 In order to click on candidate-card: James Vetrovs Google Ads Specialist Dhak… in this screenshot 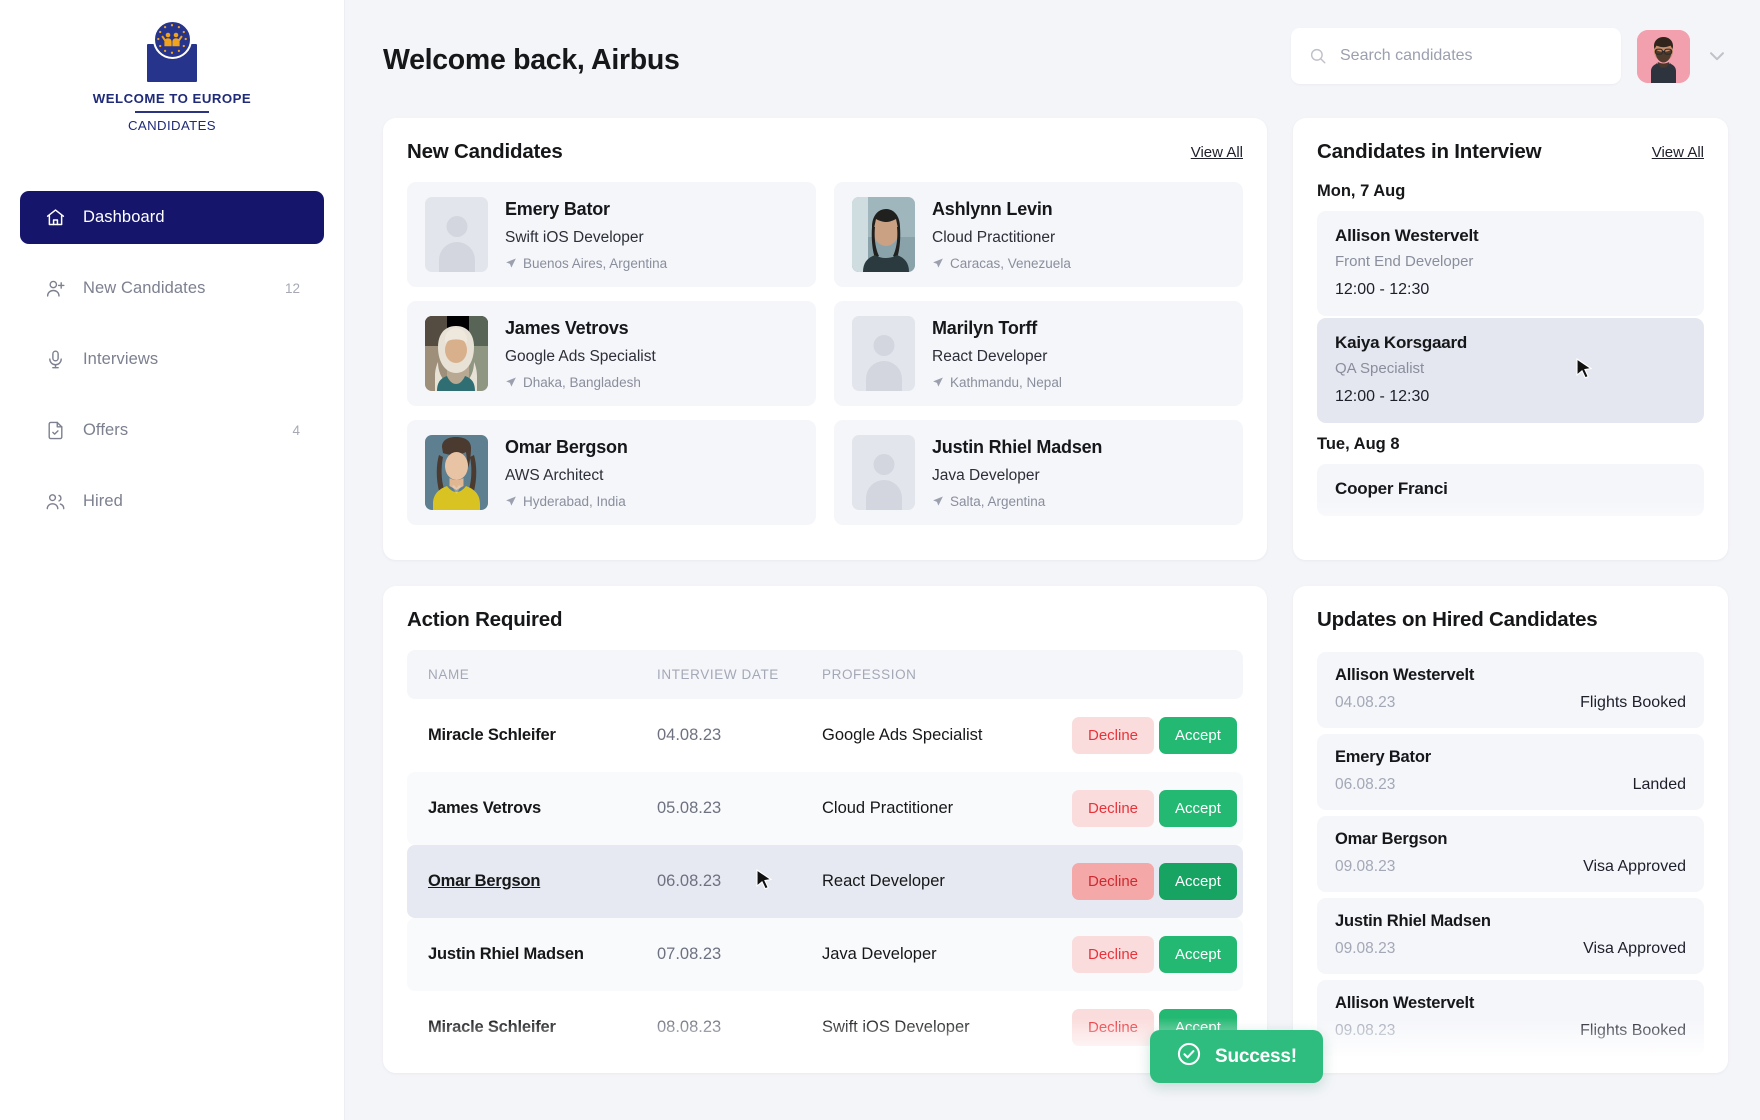, I will do `click(611, 353)`.